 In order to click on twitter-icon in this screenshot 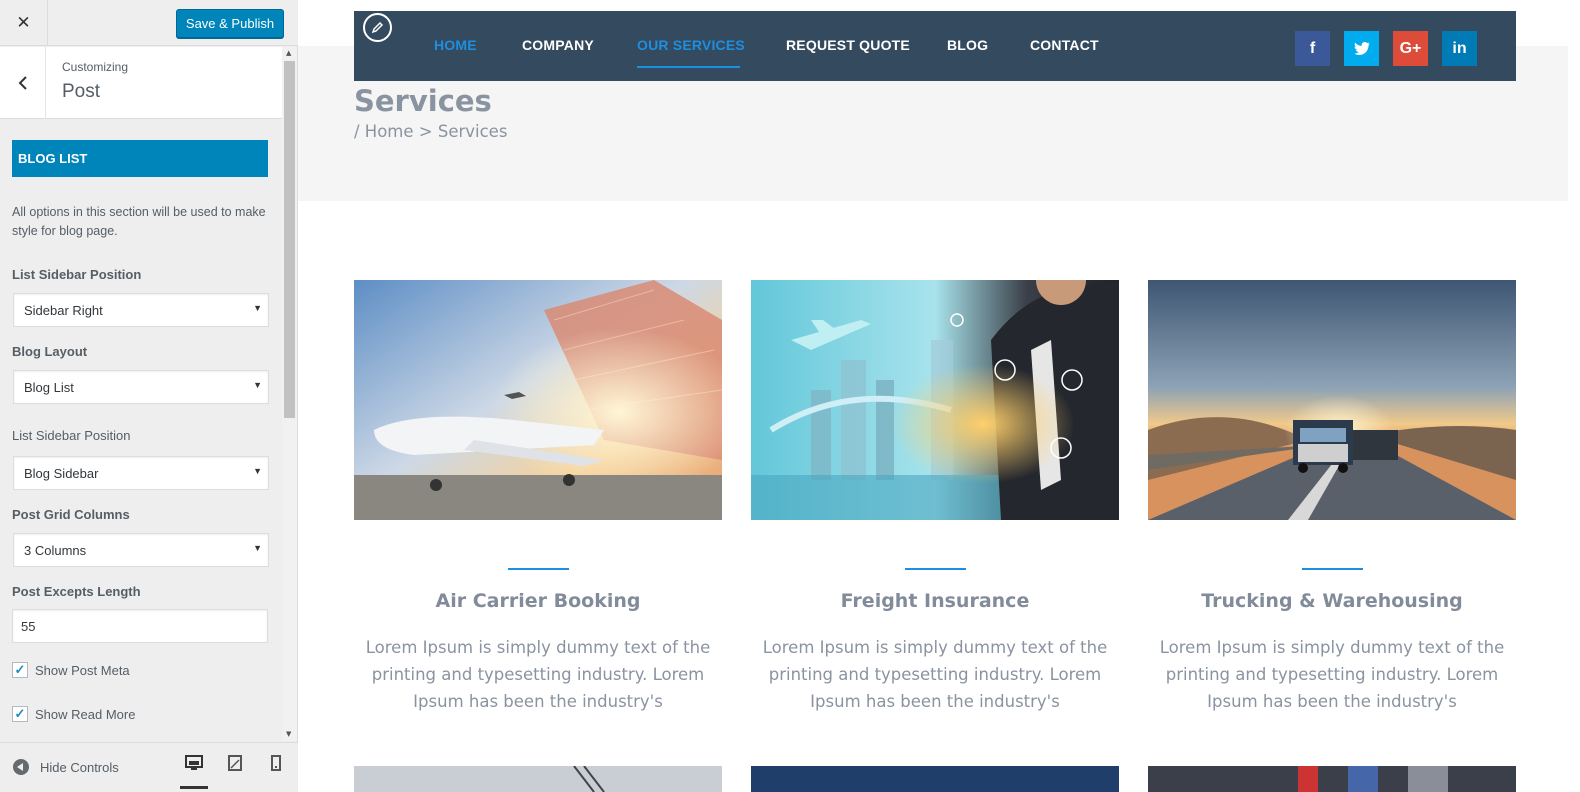, I will do `click(1361, 48)`.